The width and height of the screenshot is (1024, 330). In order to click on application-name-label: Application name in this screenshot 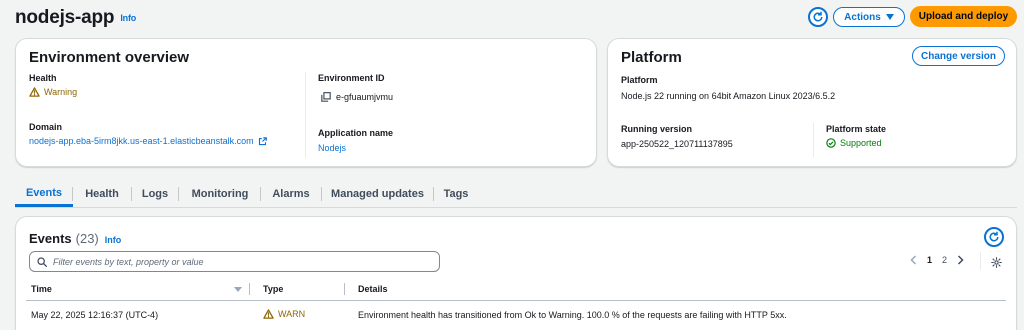, I will do `click(356, 133)`.